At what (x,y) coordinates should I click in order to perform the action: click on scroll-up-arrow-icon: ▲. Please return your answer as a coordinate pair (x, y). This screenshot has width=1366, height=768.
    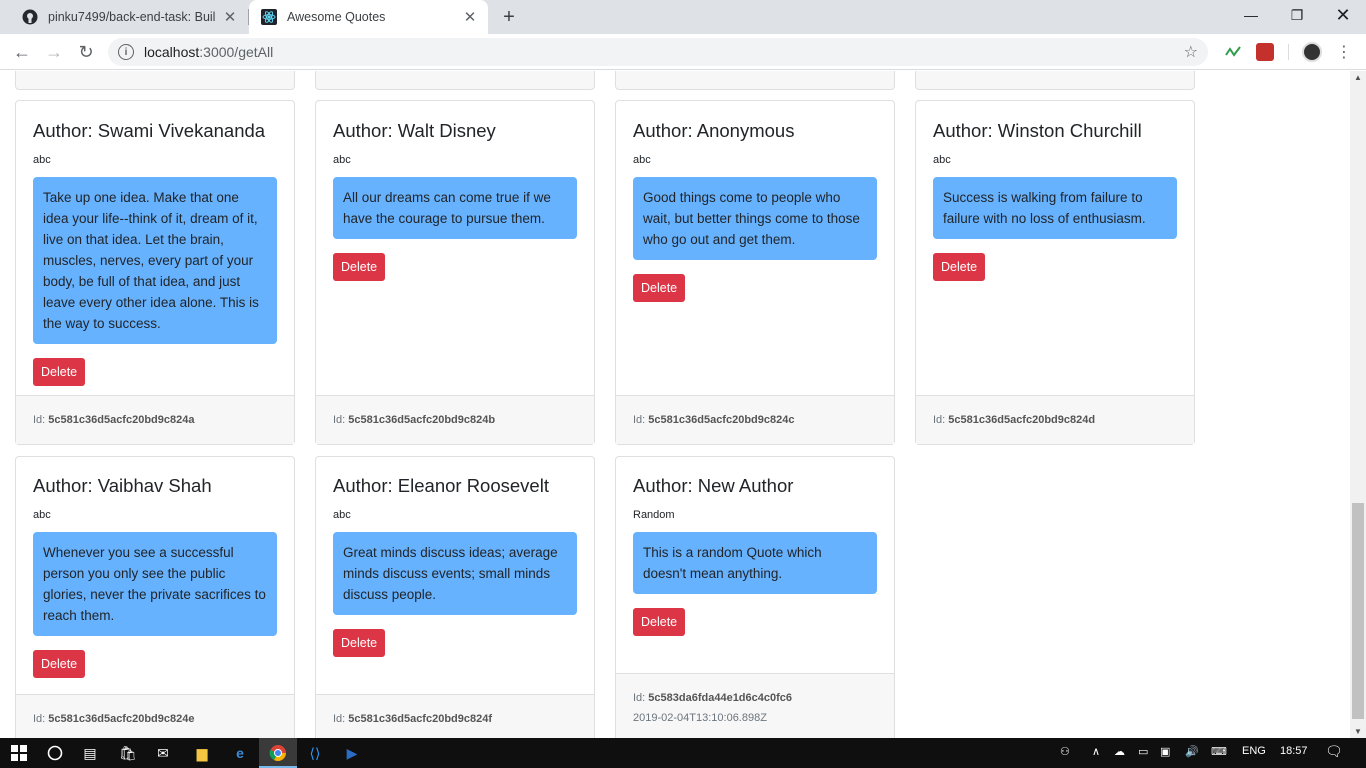
    Looking at the image, I should click on (1358, 77).